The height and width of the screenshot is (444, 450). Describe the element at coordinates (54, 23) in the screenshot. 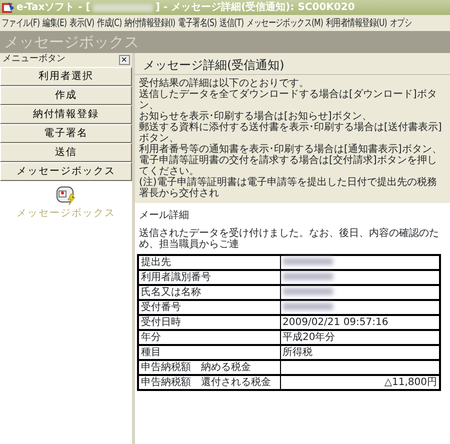

I see `menu-item: 編集(E)` at that location.